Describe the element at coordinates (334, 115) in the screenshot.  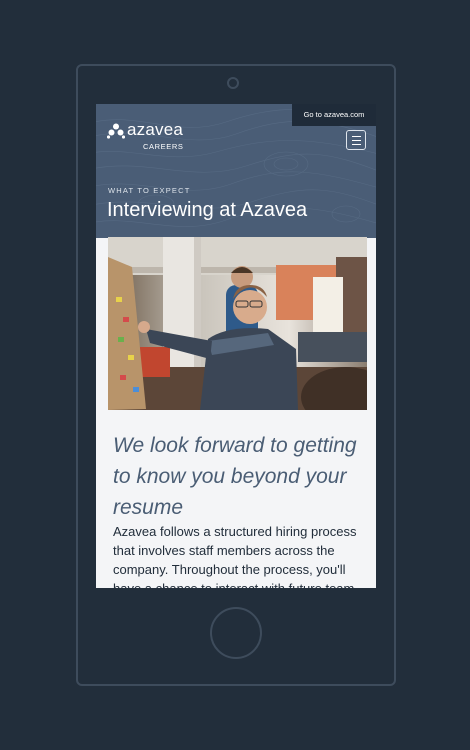
I see `go-to-azavea-link: Go to azavea.com` at that location.